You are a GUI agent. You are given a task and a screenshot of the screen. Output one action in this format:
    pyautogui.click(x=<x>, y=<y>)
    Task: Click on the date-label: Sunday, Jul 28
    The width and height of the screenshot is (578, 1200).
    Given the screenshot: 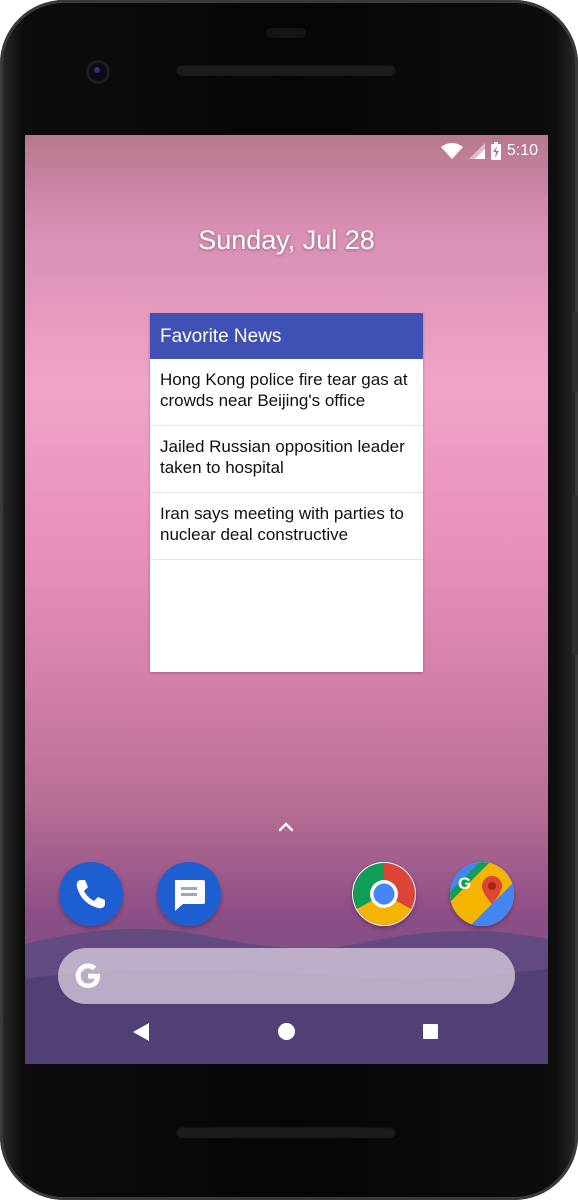 What is the action you would take?
    pyautogui.click(x=286, y=240)
    